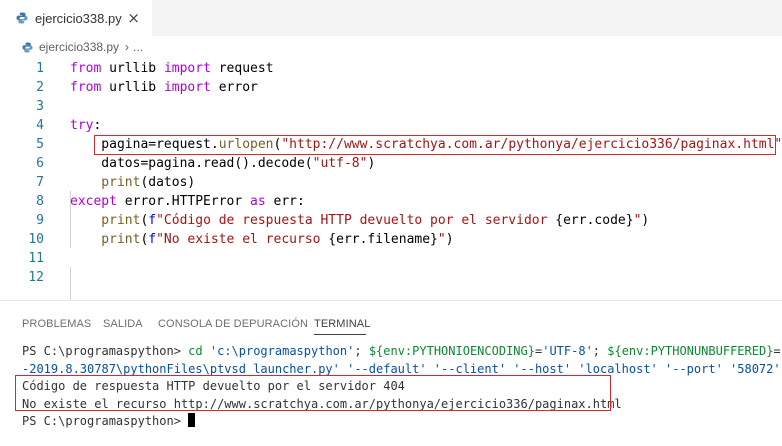  What do you see at coordinates (40, 87) in the screenshot?
I see `line-number: 2` at bounding box center [40, 87].